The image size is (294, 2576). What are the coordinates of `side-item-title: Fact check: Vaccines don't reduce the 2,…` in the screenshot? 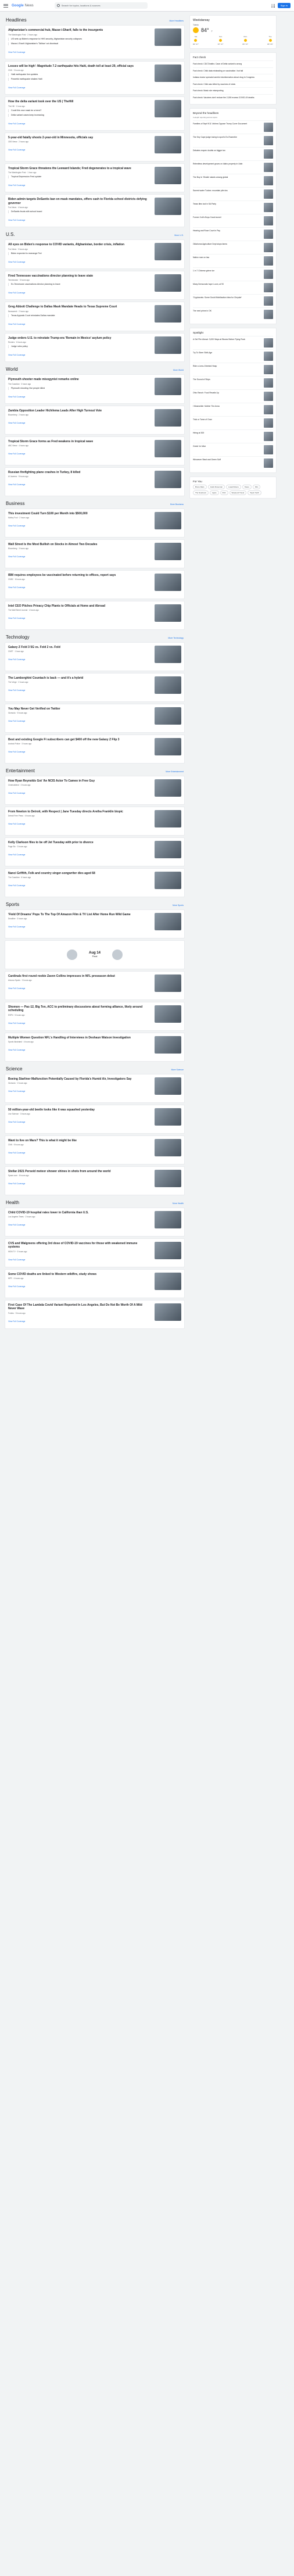 It's located at (233, 97).